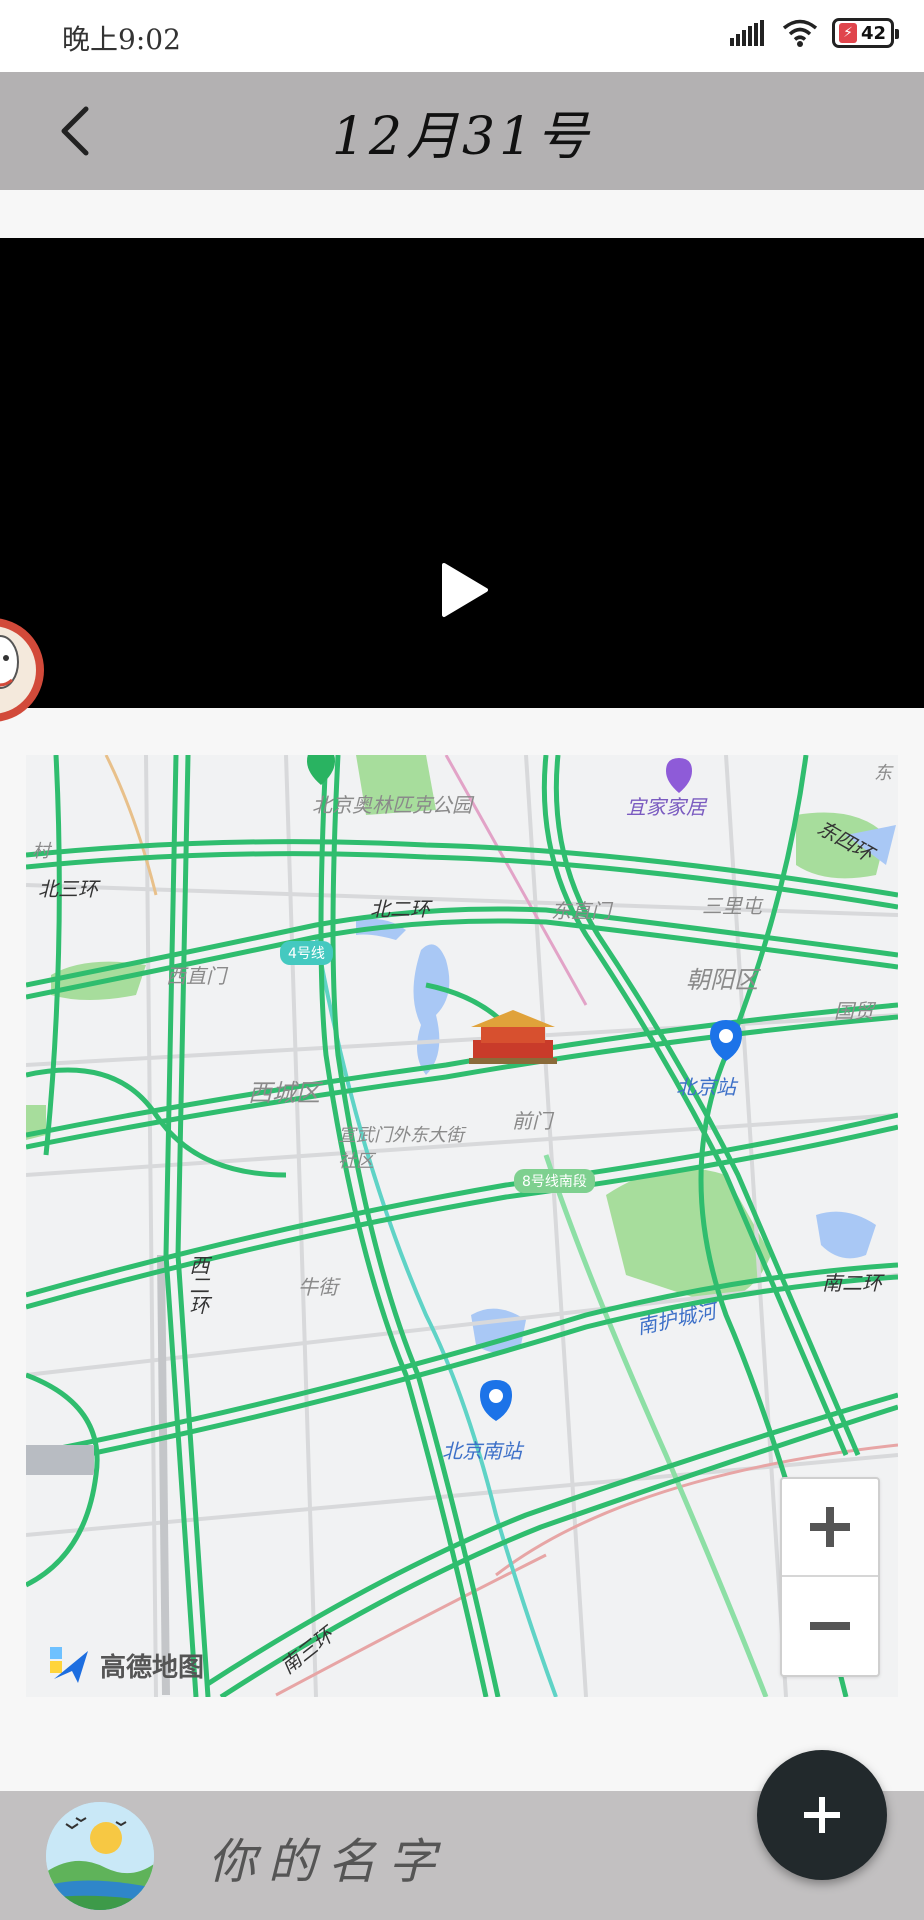  Describe the element at coordinates (196, 976) in the screenshot. I see `map-label-xizhimen: 西直门` at that location.